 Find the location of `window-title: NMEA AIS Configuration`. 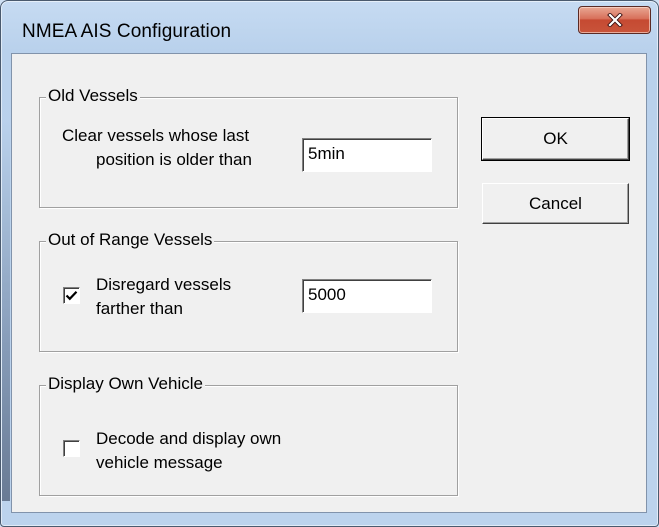

window-title: NMEA AIS Configuration is located at coordinates (127, 31).